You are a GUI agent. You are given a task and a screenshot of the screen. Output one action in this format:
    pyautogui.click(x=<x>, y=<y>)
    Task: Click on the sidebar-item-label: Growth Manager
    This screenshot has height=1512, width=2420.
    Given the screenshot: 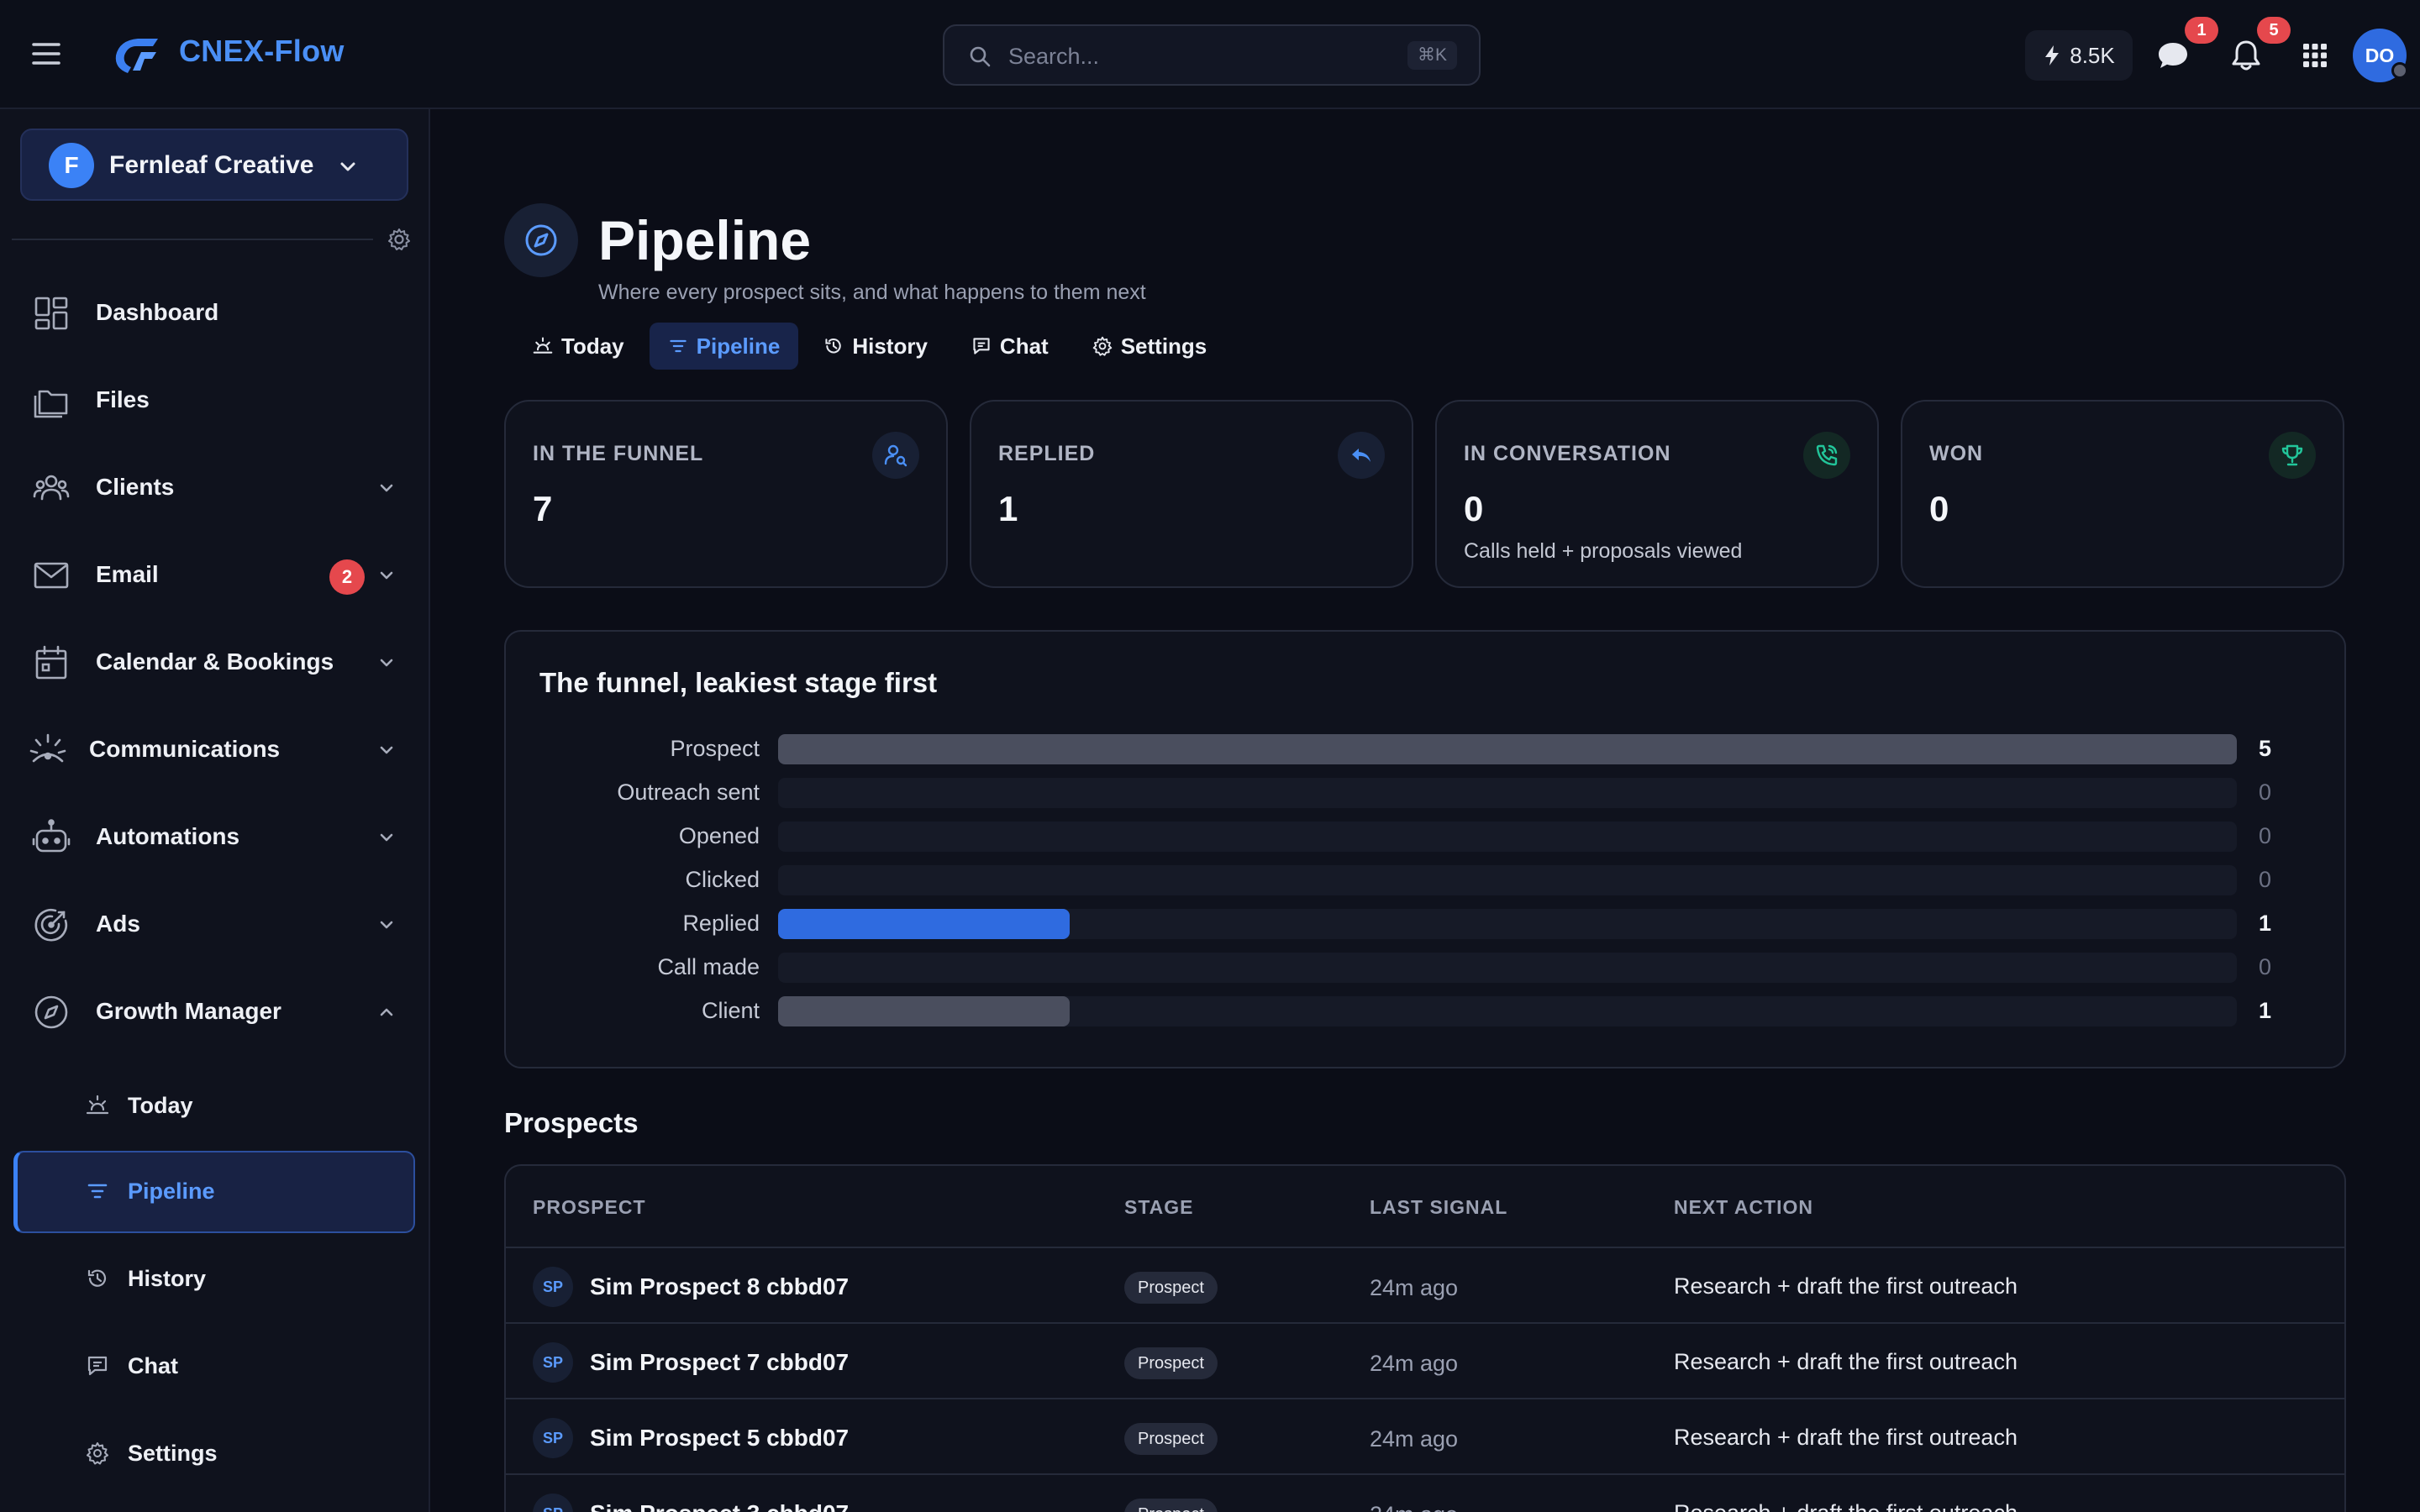 What is the action you would take?
    pyautogui.click(x=188, y=1011)
    